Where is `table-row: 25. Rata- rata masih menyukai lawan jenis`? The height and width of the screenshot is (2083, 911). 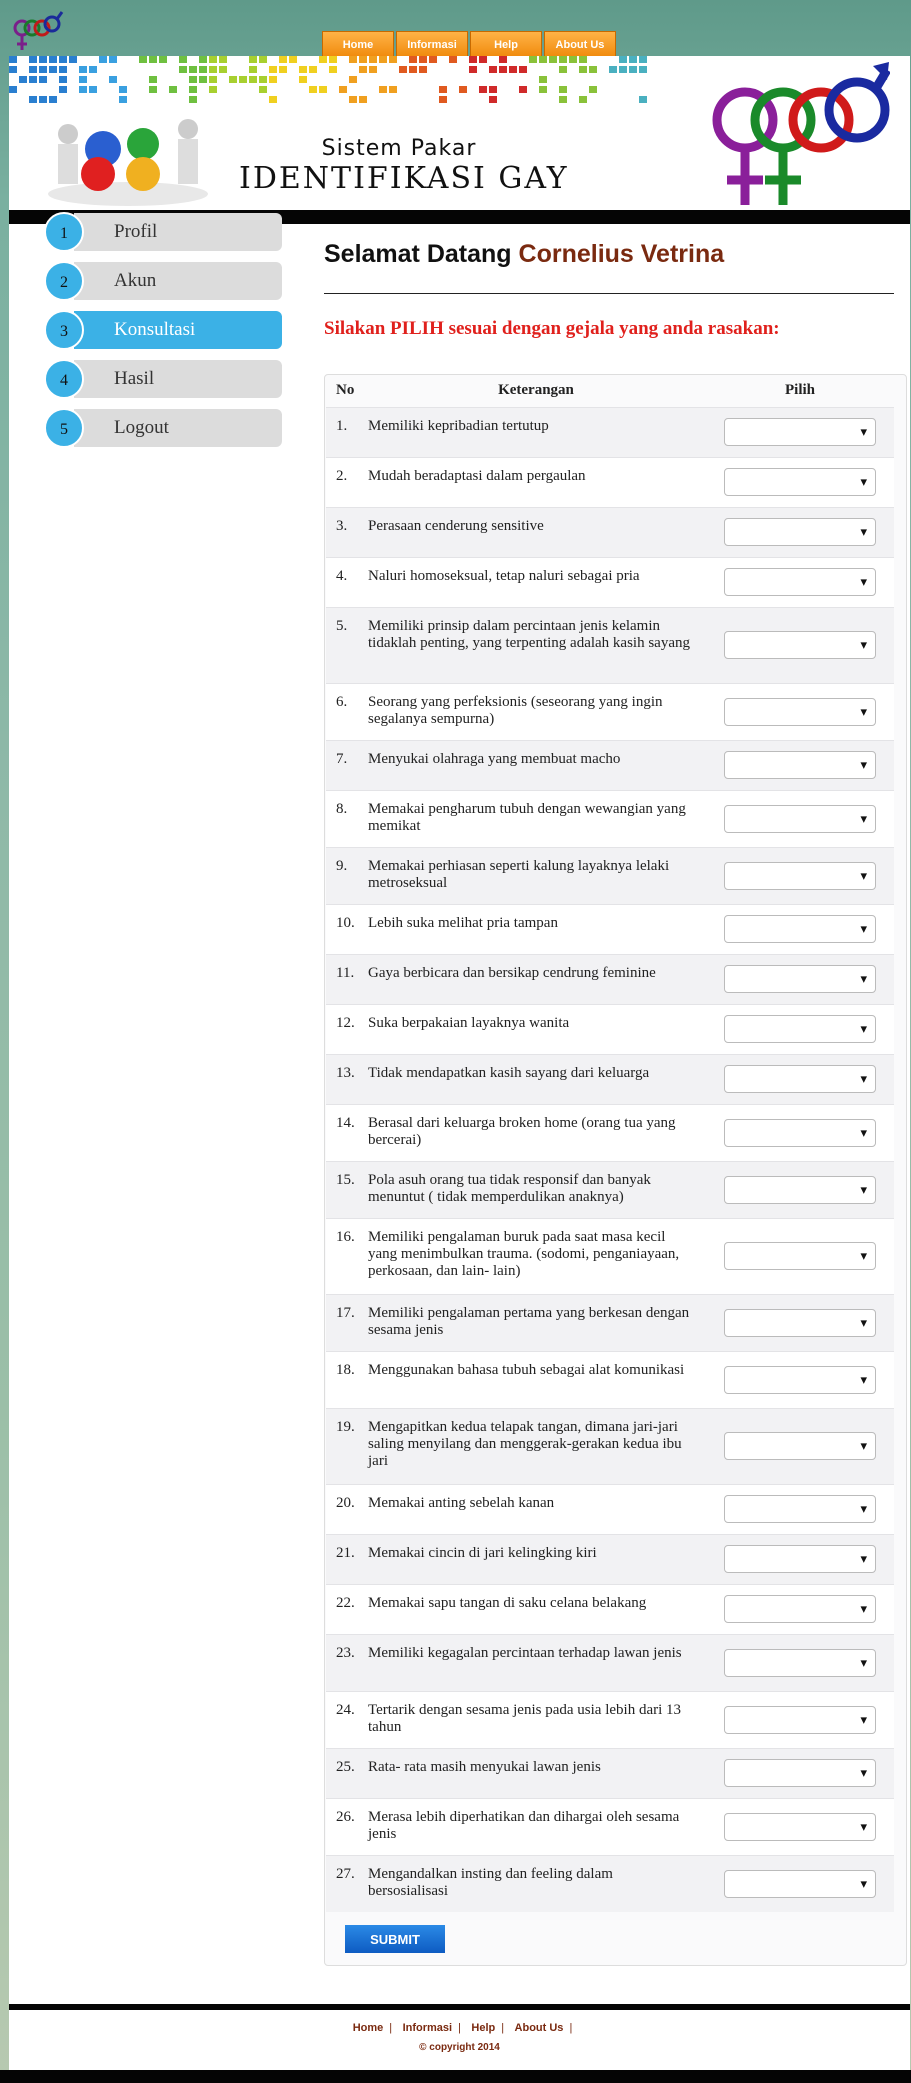
table-row: 25. Rata- rata masih menyukai lawan jenis is located at coordinates (610, 1773).